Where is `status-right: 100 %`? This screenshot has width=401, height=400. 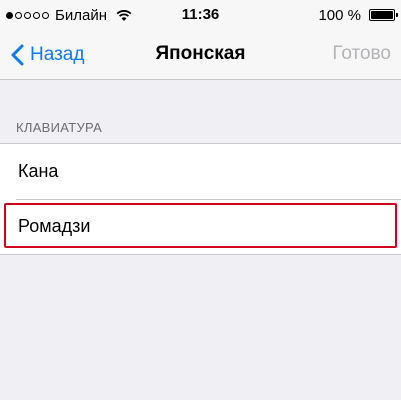
status-right: 100 % is located at coordinates (358, 15).